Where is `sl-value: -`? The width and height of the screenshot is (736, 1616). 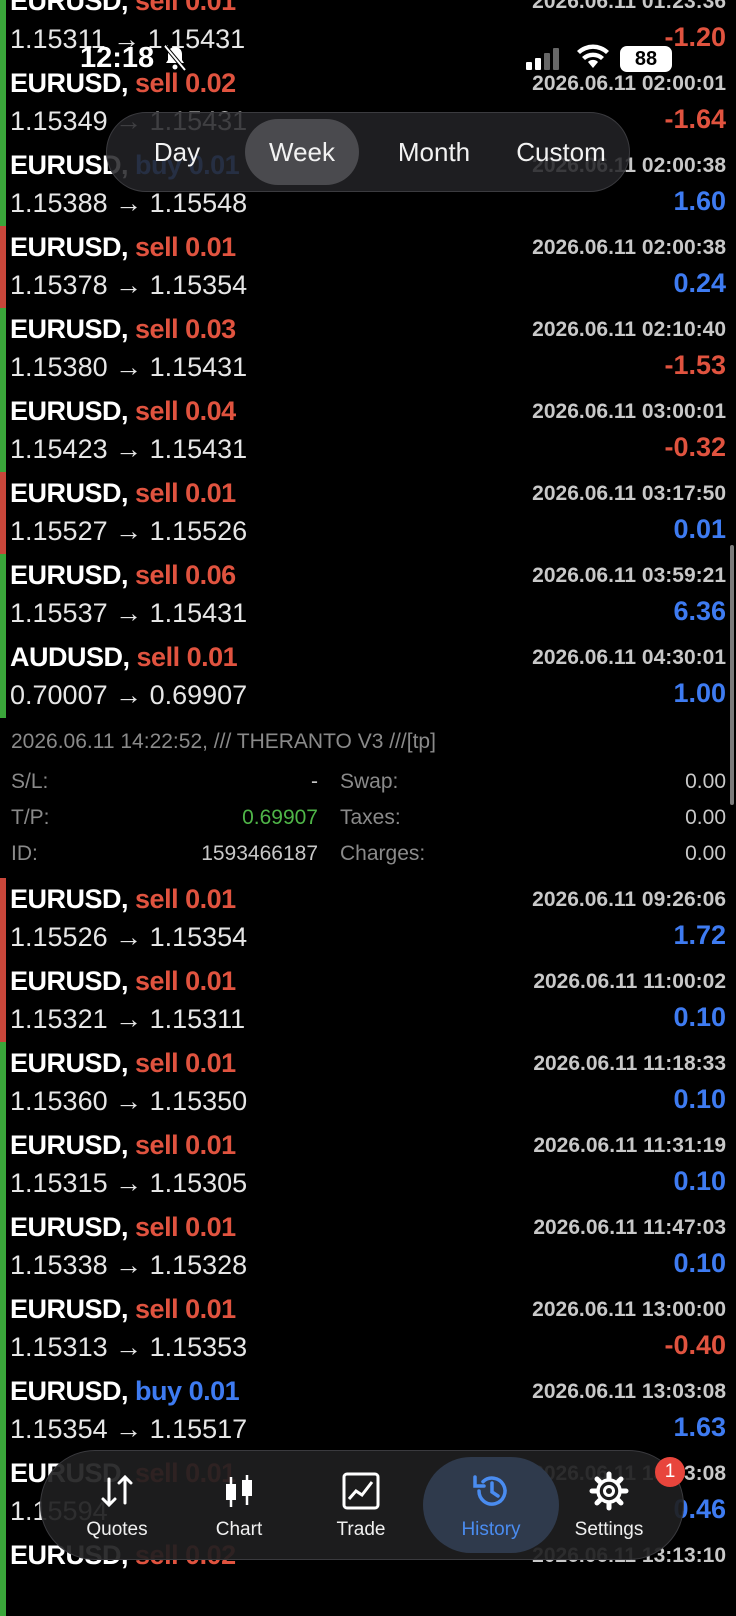
sl-value: - is located at coordinates (314, 781).